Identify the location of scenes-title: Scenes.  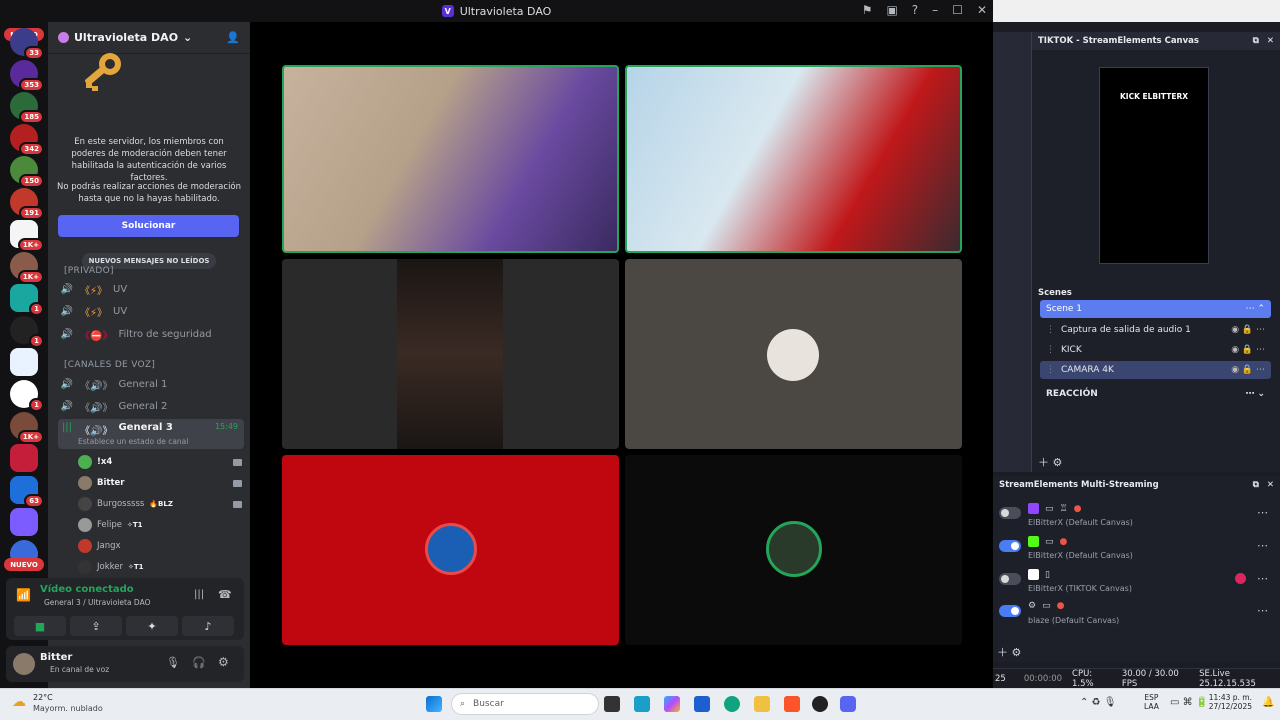
(1055, 293).